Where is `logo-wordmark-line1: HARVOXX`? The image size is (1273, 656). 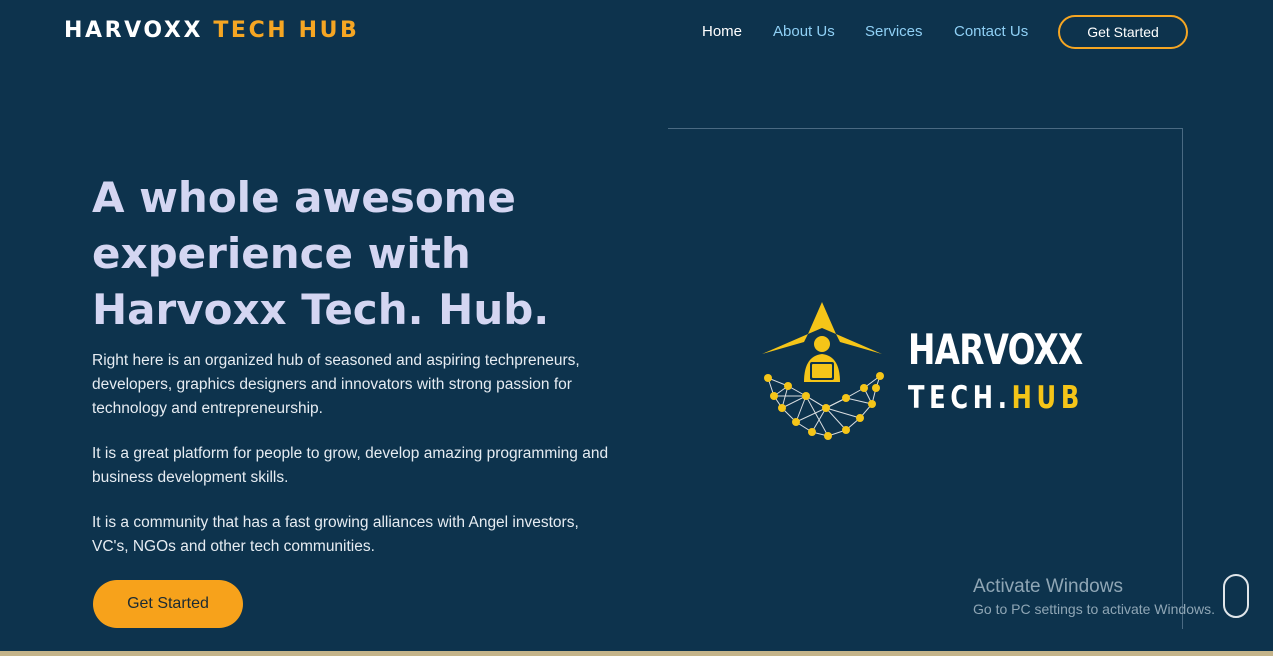 logo-wordmark-line1: HARVOXX is located at coordinates (995, 349).